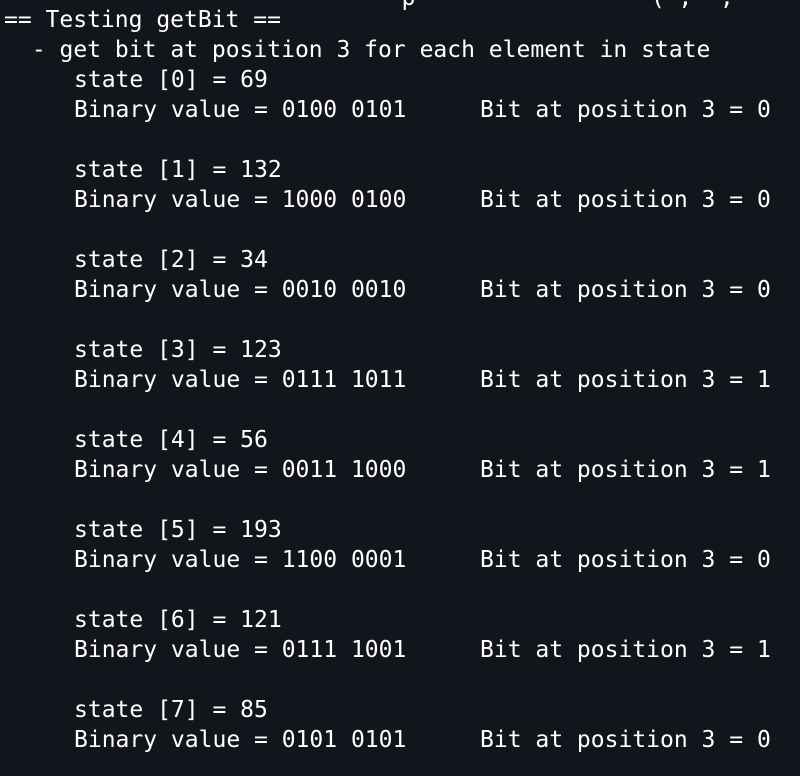  What do you see at coordinates (240, 110) in the screenshot?
I see `binary-value-line: Binary value = 0100 0101` at bounding box center [240, 110].